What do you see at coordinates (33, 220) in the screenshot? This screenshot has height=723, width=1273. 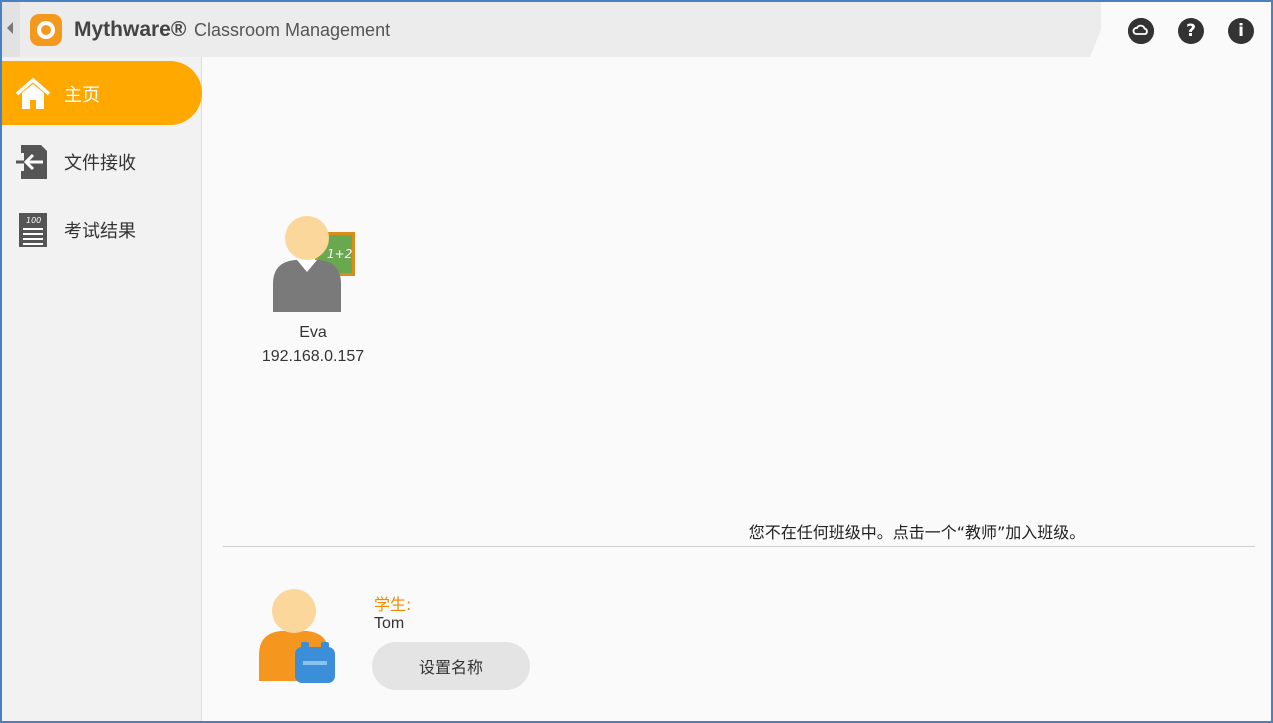 I see `svg-text: 100` at bounding box center [33, 220].